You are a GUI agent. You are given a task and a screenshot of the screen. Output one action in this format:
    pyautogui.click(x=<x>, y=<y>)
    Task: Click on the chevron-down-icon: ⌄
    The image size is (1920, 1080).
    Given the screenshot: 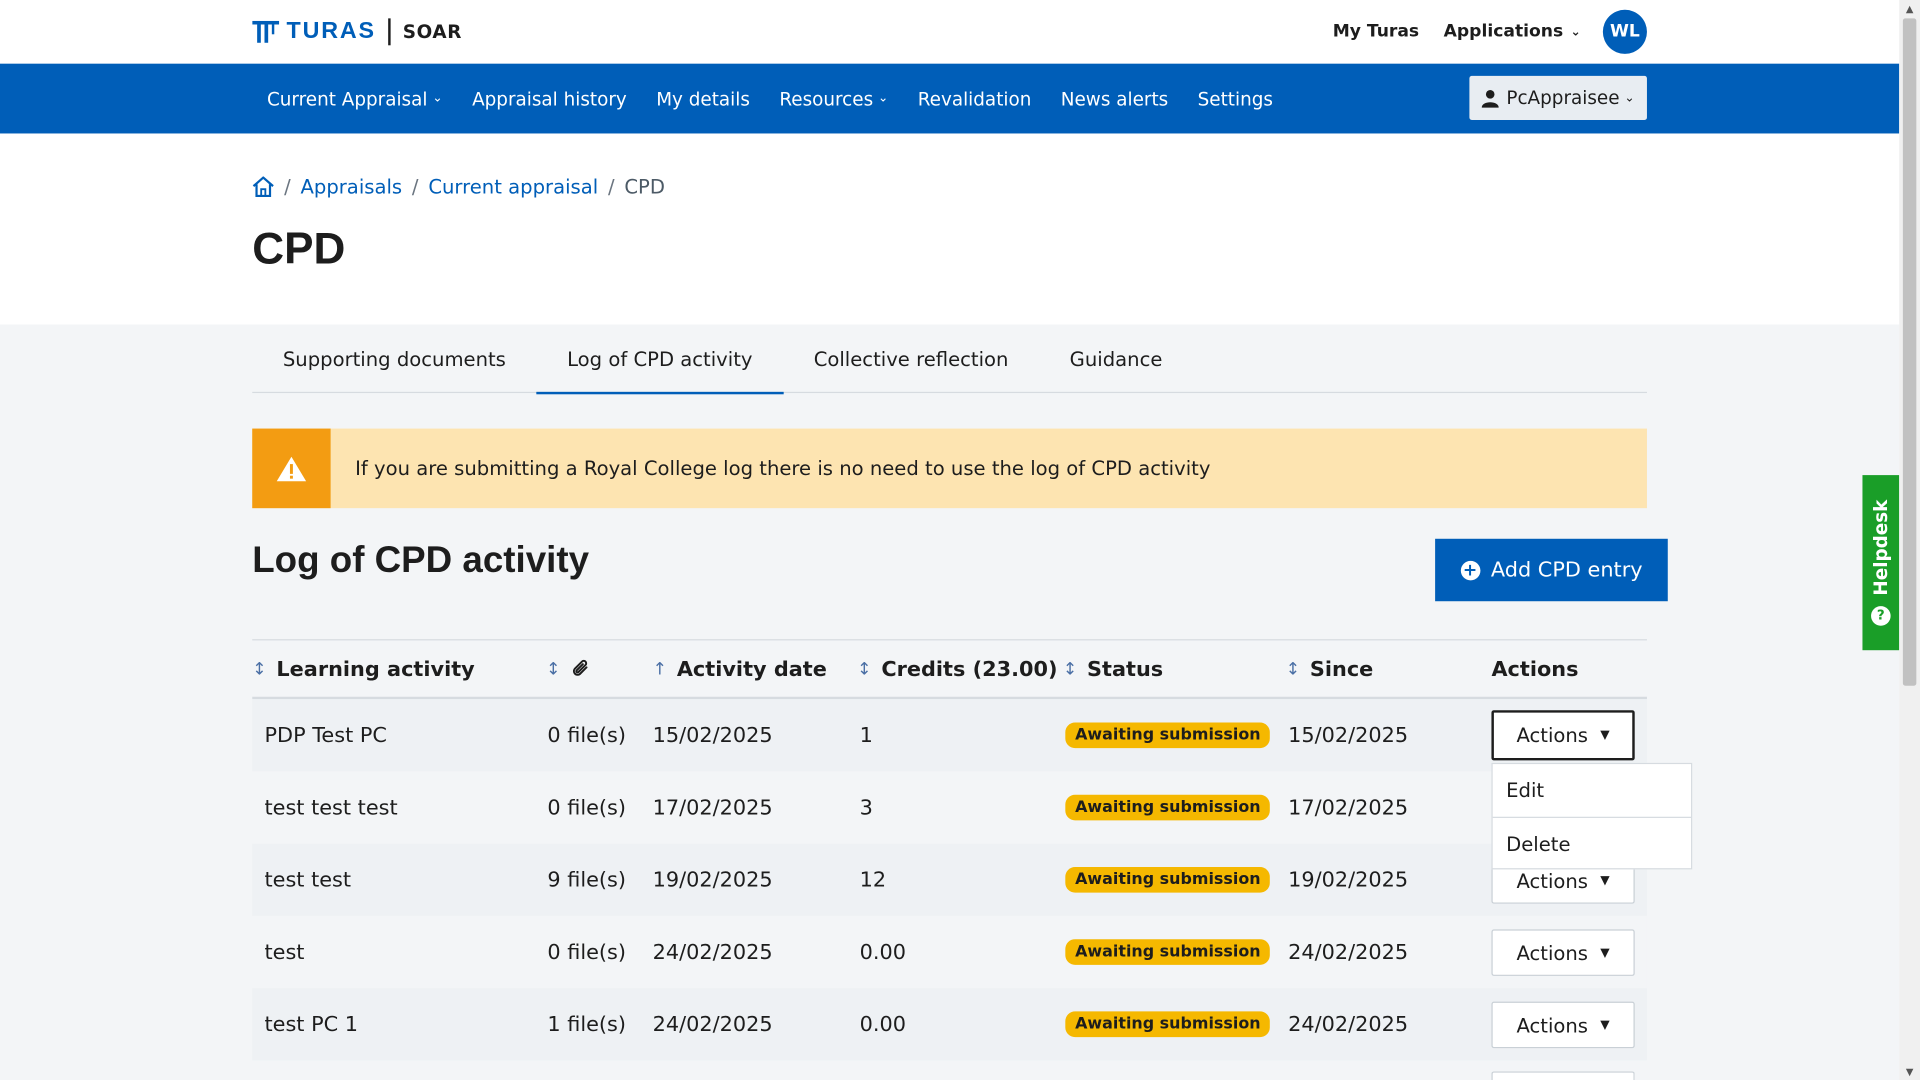 What is the action you would take?
    pyautogui.click(x=1575, y=32)
    